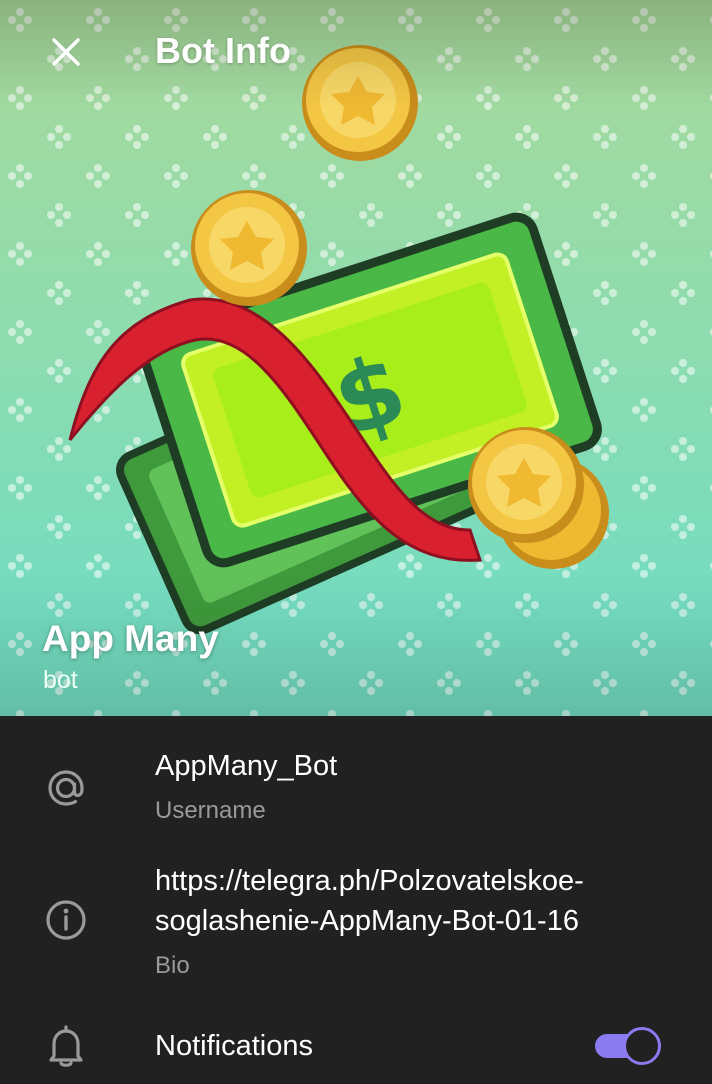 Image resolution: width=712 pixels, height=1084 pixels. Describe the element at coordinates (60, 680) in the screenshot. I see `bot-subtitle: bot` at that location.